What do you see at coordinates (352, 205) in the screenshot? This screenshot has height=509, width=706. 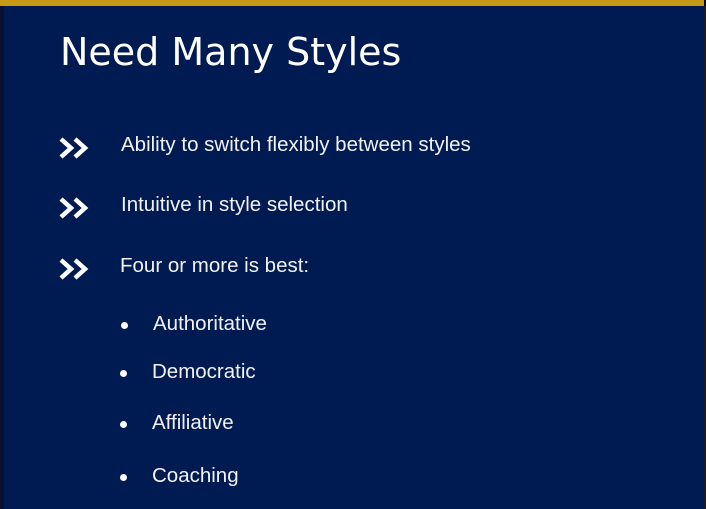 I see `bullet-item: Intuitive in style selection` at bounding box center [352, 205].